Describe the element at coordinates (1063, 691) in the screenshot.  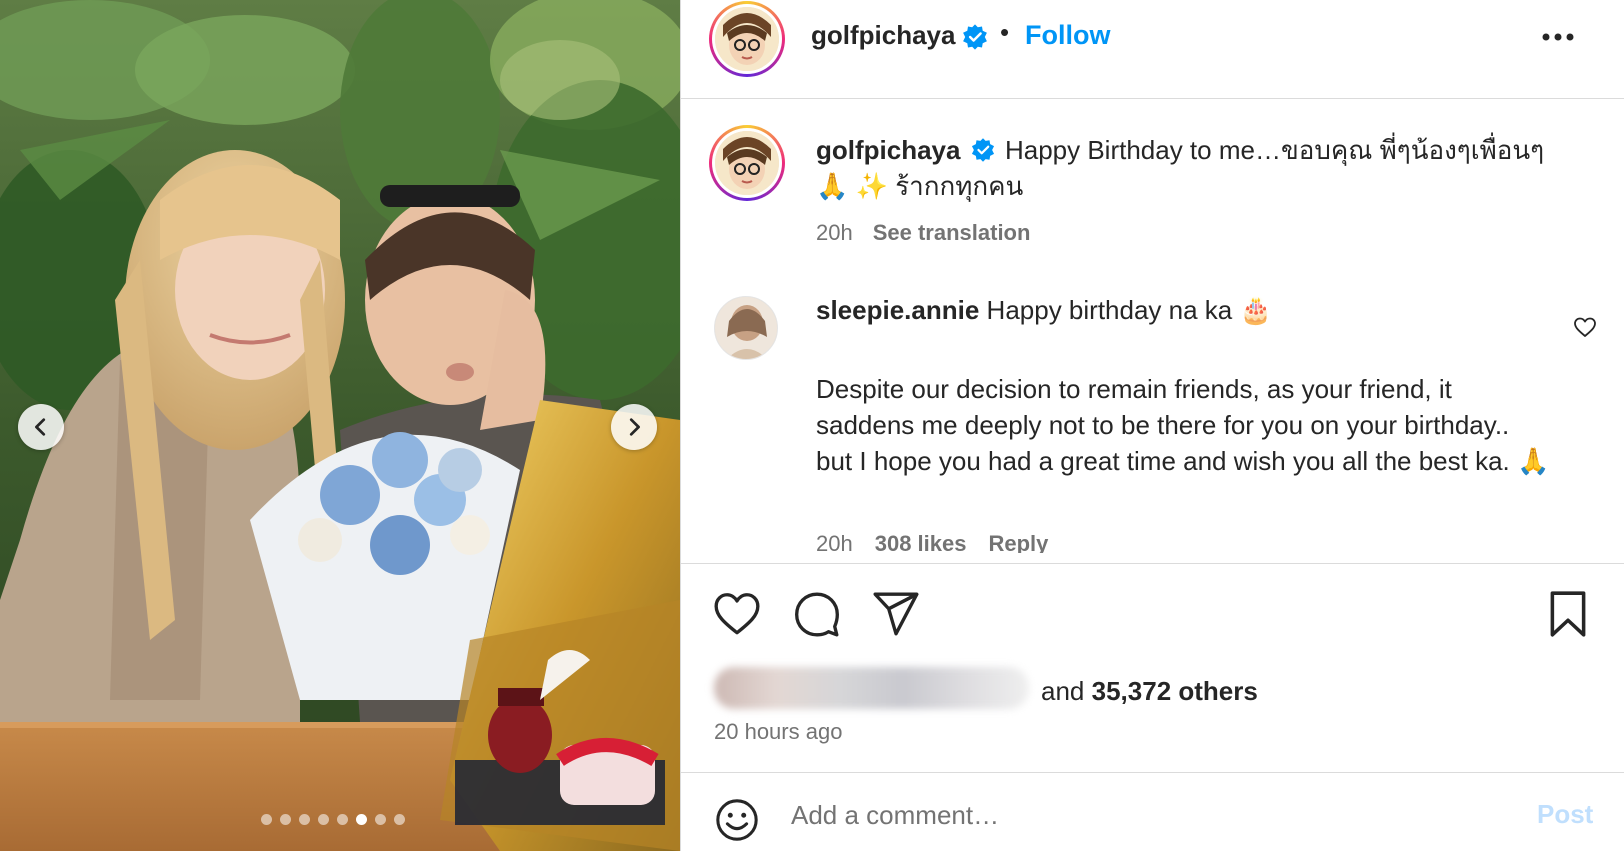
I see `likes-prefix: and` at that location.